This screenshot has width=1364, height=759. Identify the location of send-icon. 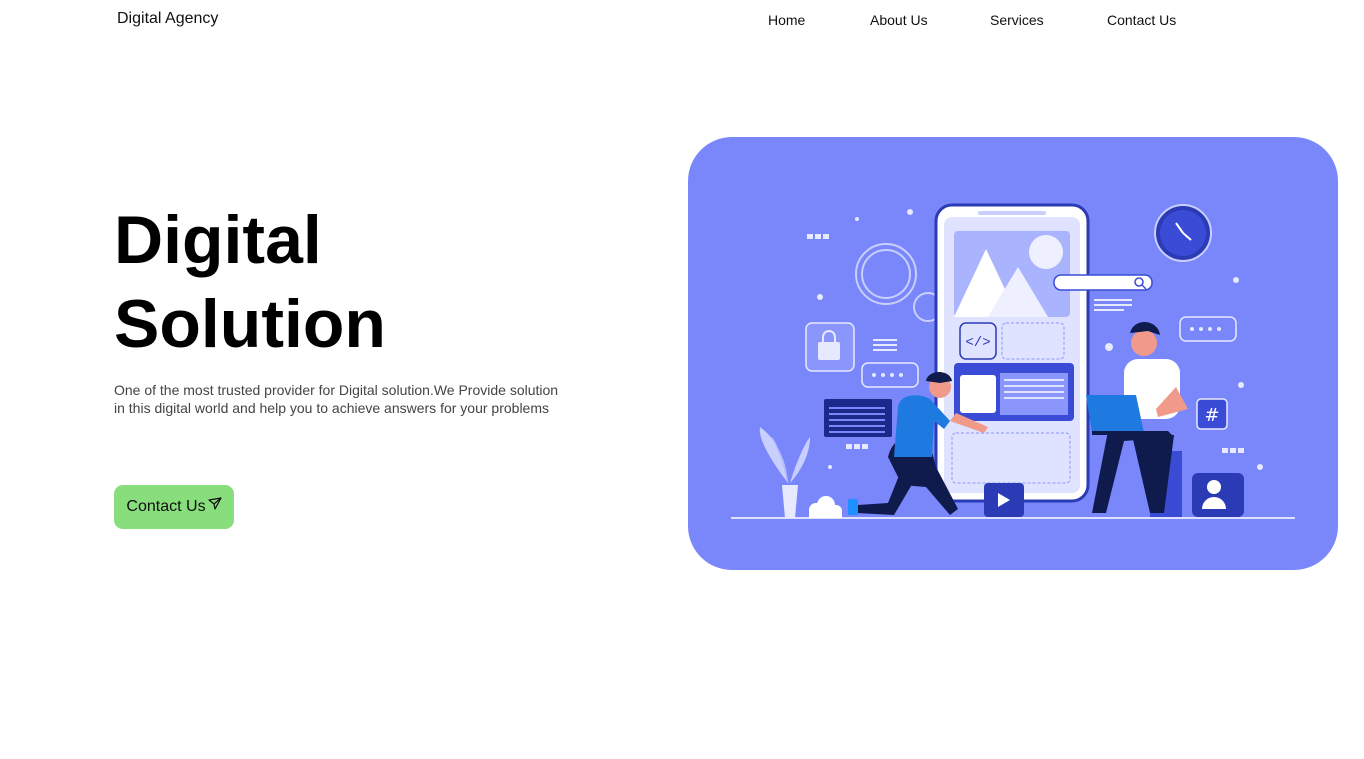
(214, 503).